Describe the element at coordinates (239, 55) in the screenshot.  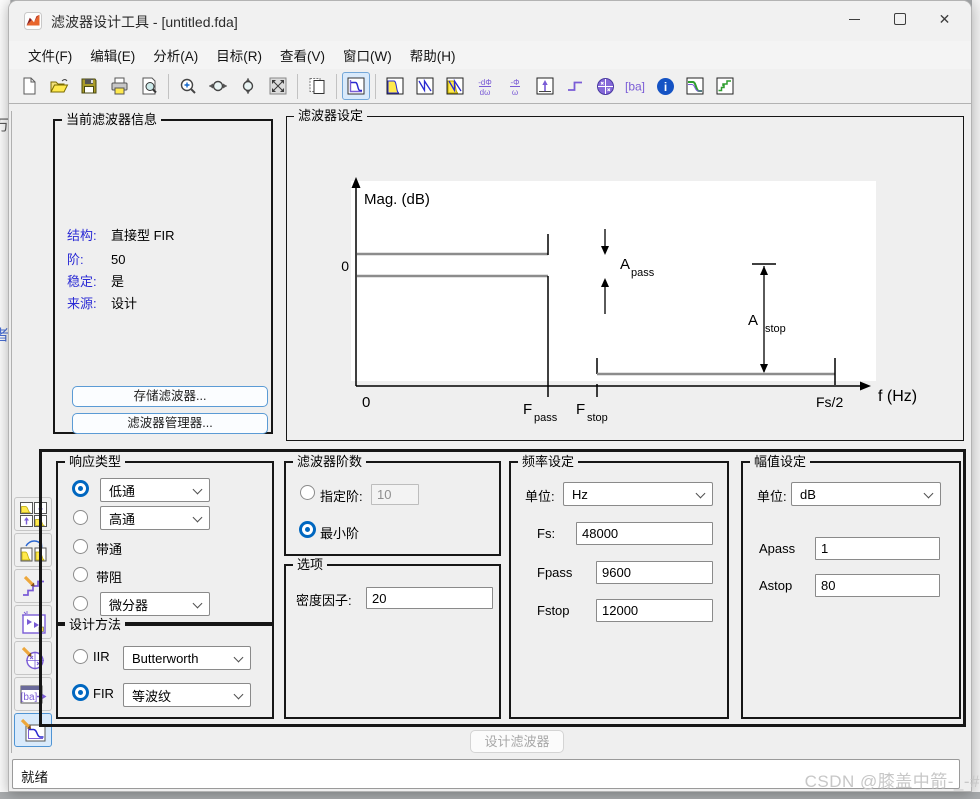
I see `menu-targets: 目标(R)` at that location.